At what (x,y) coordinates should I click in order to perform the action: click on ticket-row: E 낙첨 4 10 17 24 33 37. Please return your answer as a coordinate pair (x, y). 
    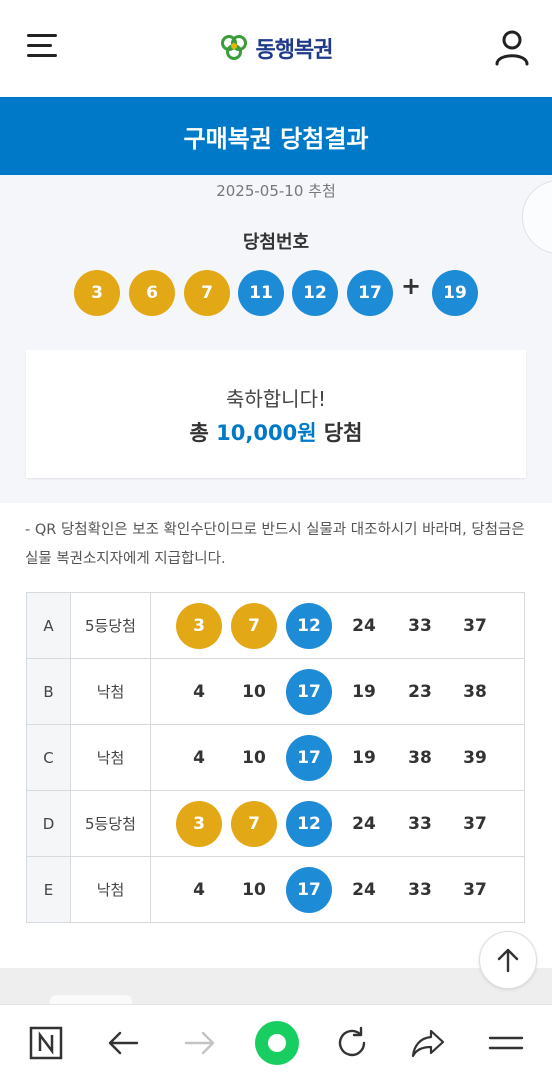
    Looking at the image, I should click on (275, 889).